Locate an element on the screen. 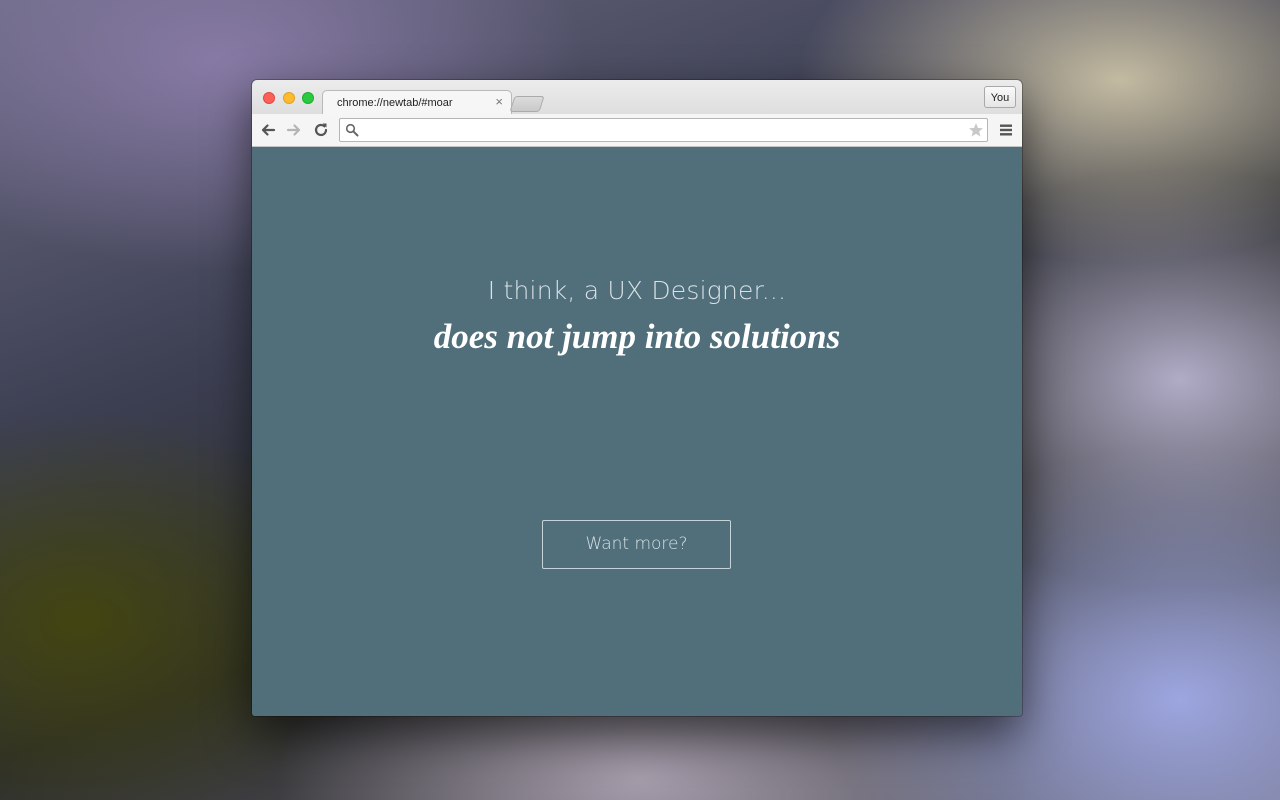  reload-icon is located at coordinates (321, 130).